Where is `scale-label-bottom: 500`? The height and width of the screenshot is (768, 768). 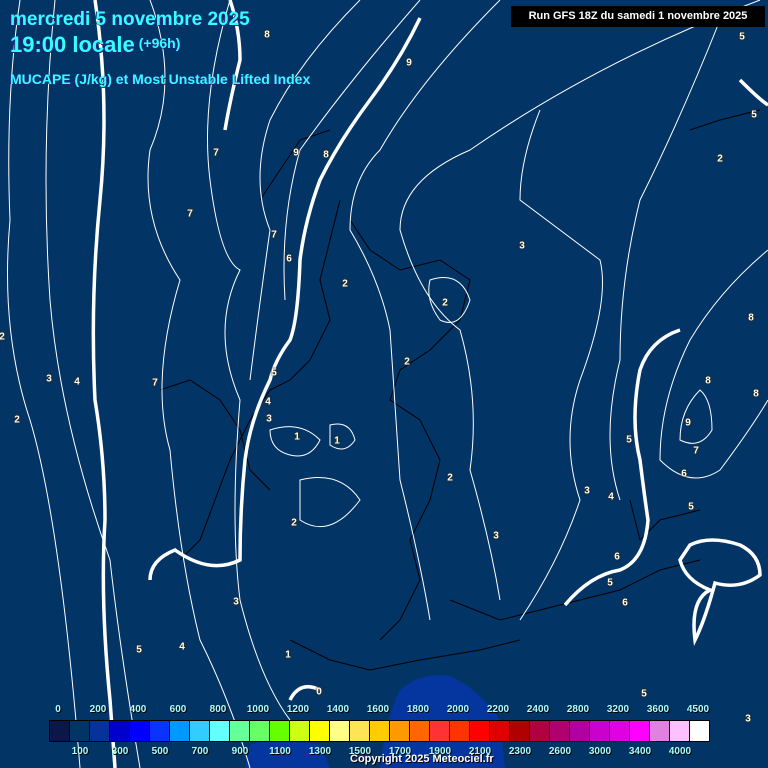
scale-label-bottom: 500 is located at coordinates (160, 751).